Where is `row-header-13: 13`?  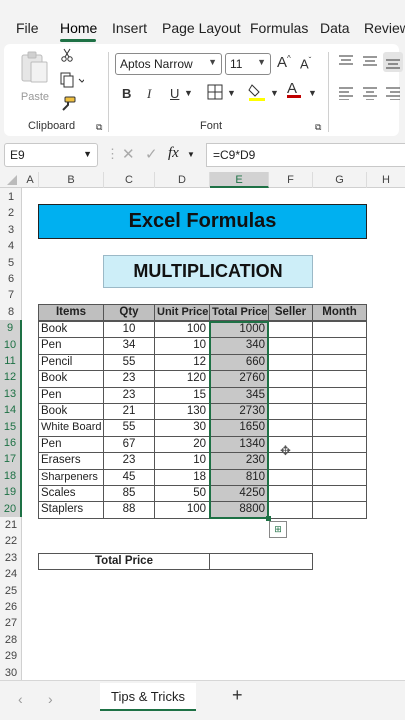
row-header-13: 13 is located at coordinates (11, 394).